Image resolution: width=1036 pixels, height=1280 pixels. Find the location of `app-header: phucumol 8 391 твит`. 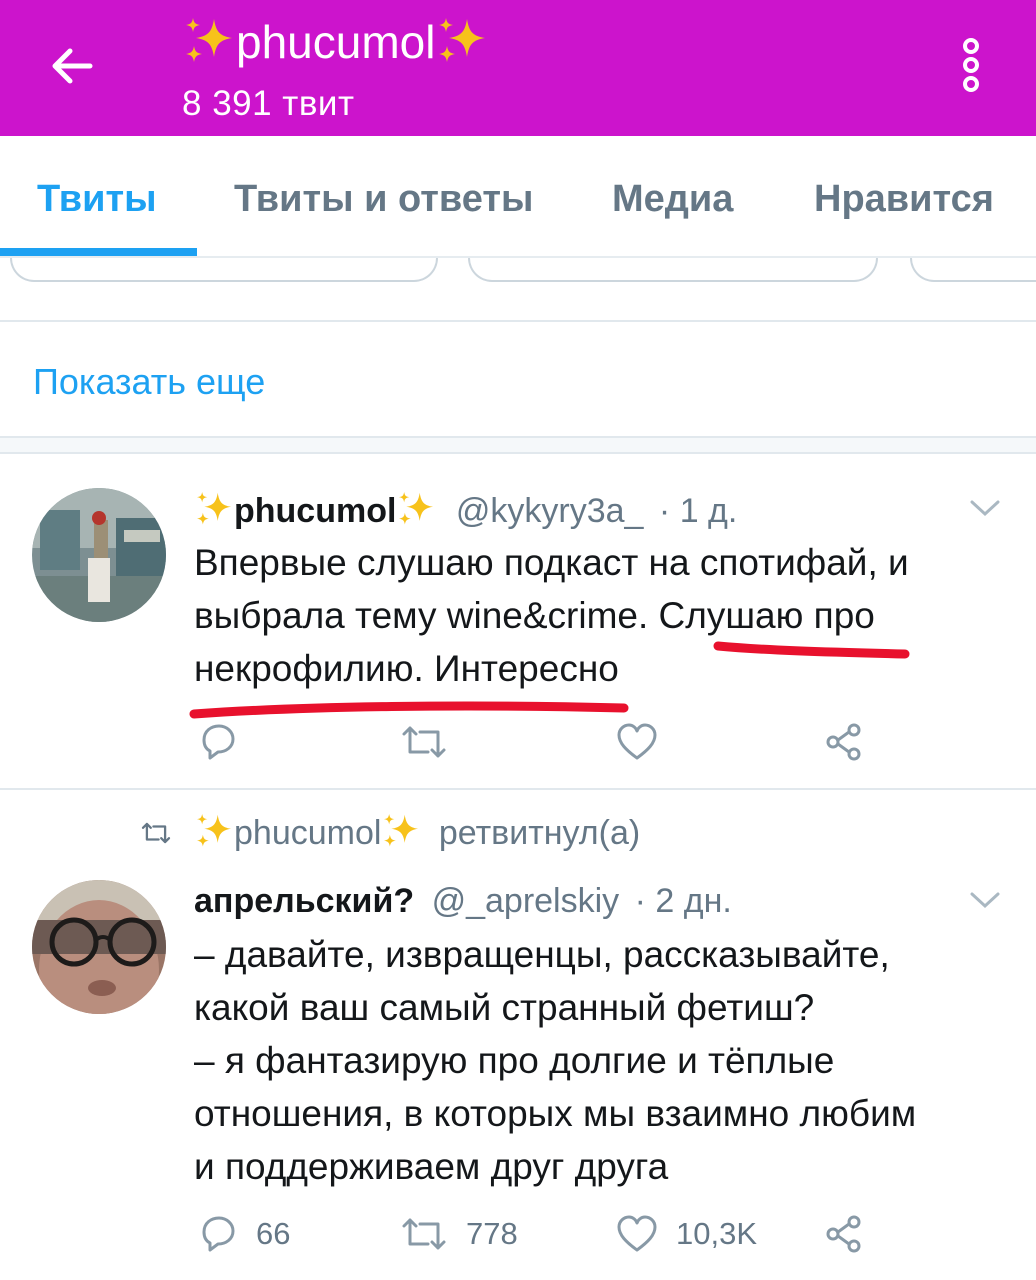

app-header: phucumol 8 391 твит is located at coordinates (518, 68).